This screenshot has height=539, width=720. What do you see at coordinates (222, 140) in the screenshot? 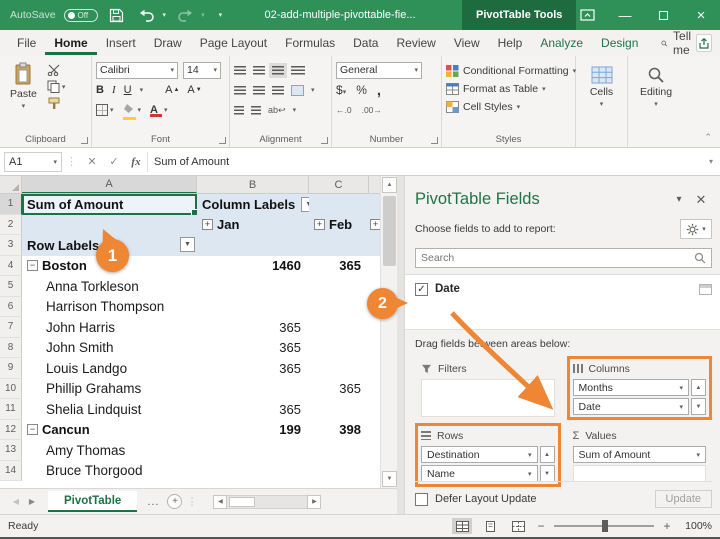
I see `font-dialog-launcher` at bounding box center [222, 140].